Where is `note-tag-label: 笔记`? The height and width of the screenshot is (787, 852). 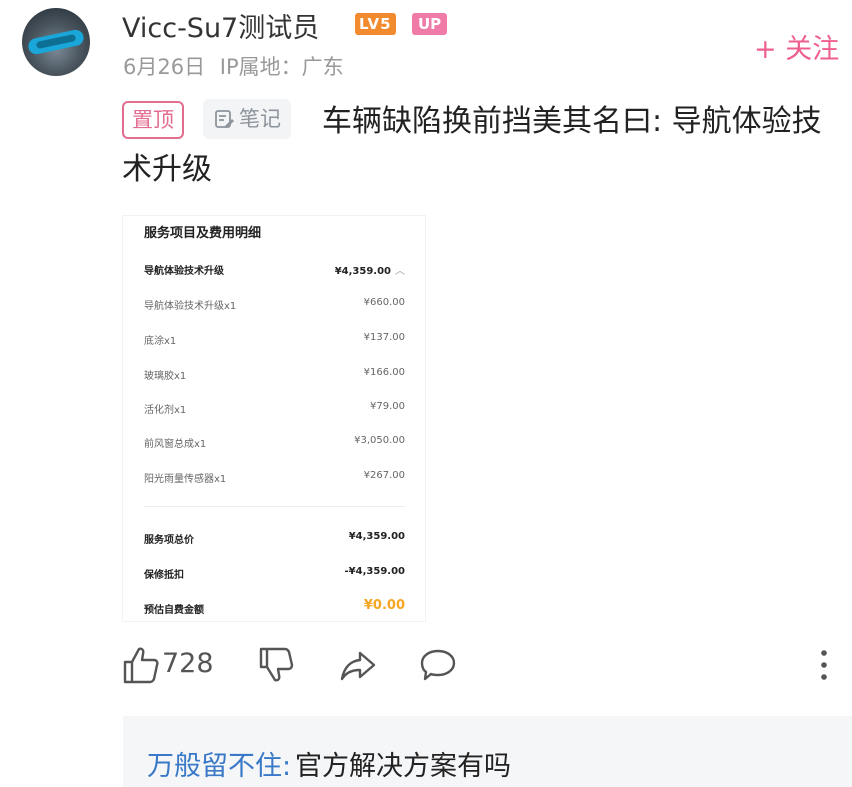 note-tag-label: 笔记 is located at coordinates (260, 119).